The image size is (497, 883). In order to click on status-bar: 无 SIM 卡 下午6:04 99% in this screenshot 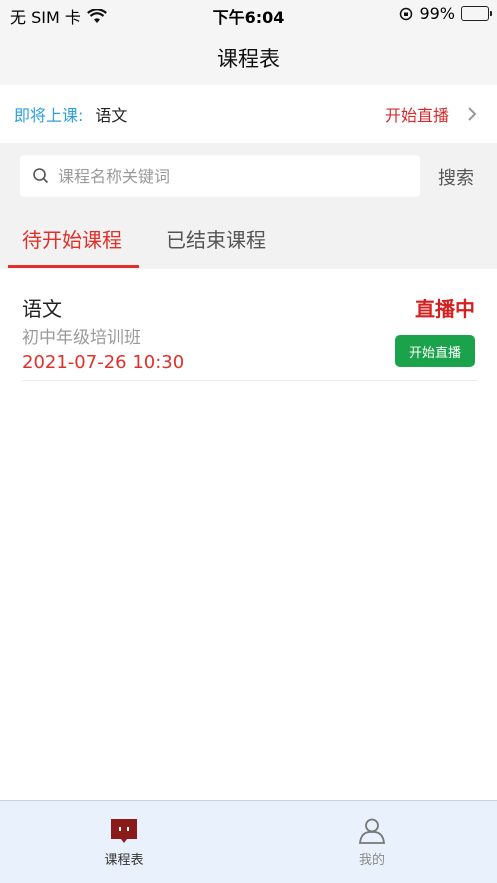, I will do `click(248, 15)`.